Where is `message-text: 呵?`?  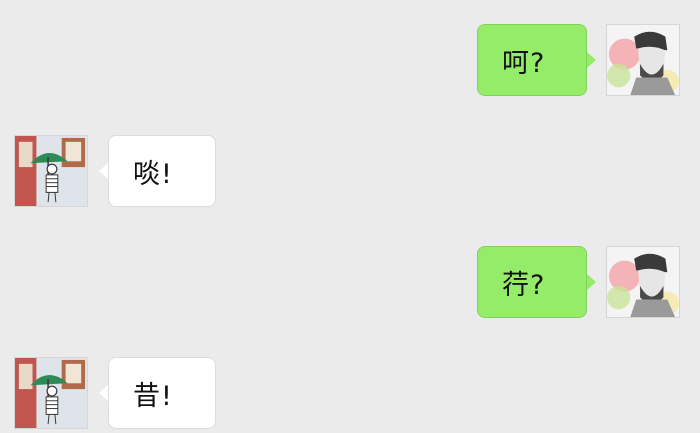
message-text: 呵? is located at coordinates (524, 63).